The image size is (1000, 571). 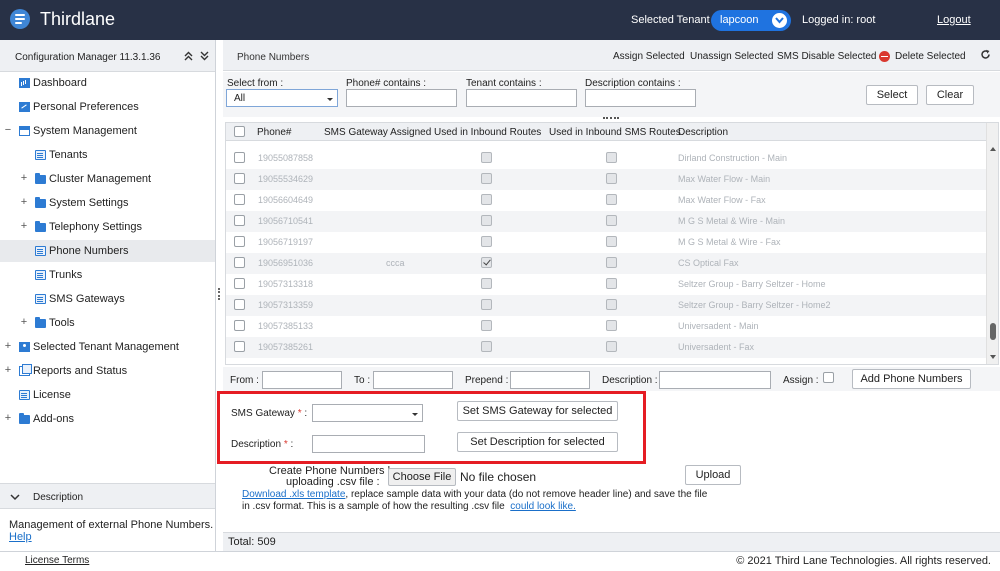 I want to click on clear-button: Clear, so click(x=950, y=95).